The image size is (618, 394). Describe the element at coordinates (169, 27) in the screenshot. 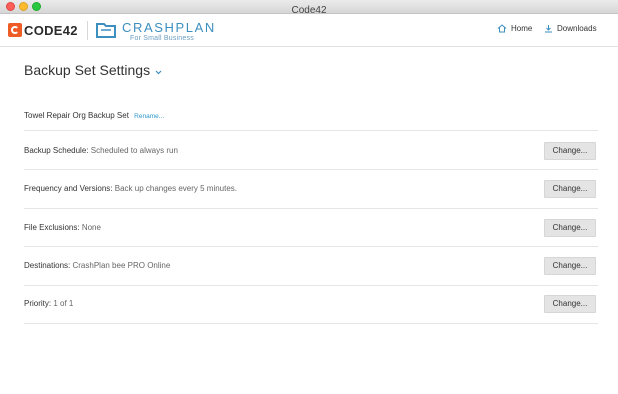

I see `crashplan-logo-text: CRASHPLAN` at that location.